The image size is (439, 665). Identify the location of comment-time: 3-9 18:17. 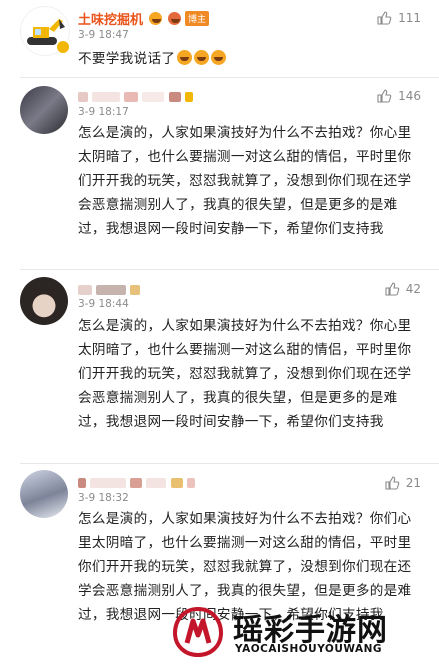
(103, 112).